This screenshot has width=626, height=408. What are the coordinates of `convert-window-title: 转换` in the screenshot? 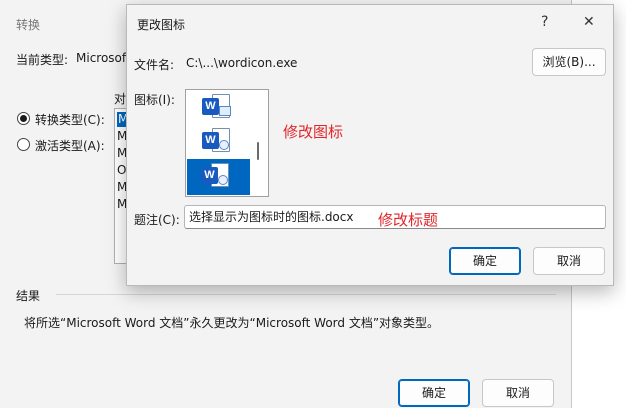 It's located at (28, 25).